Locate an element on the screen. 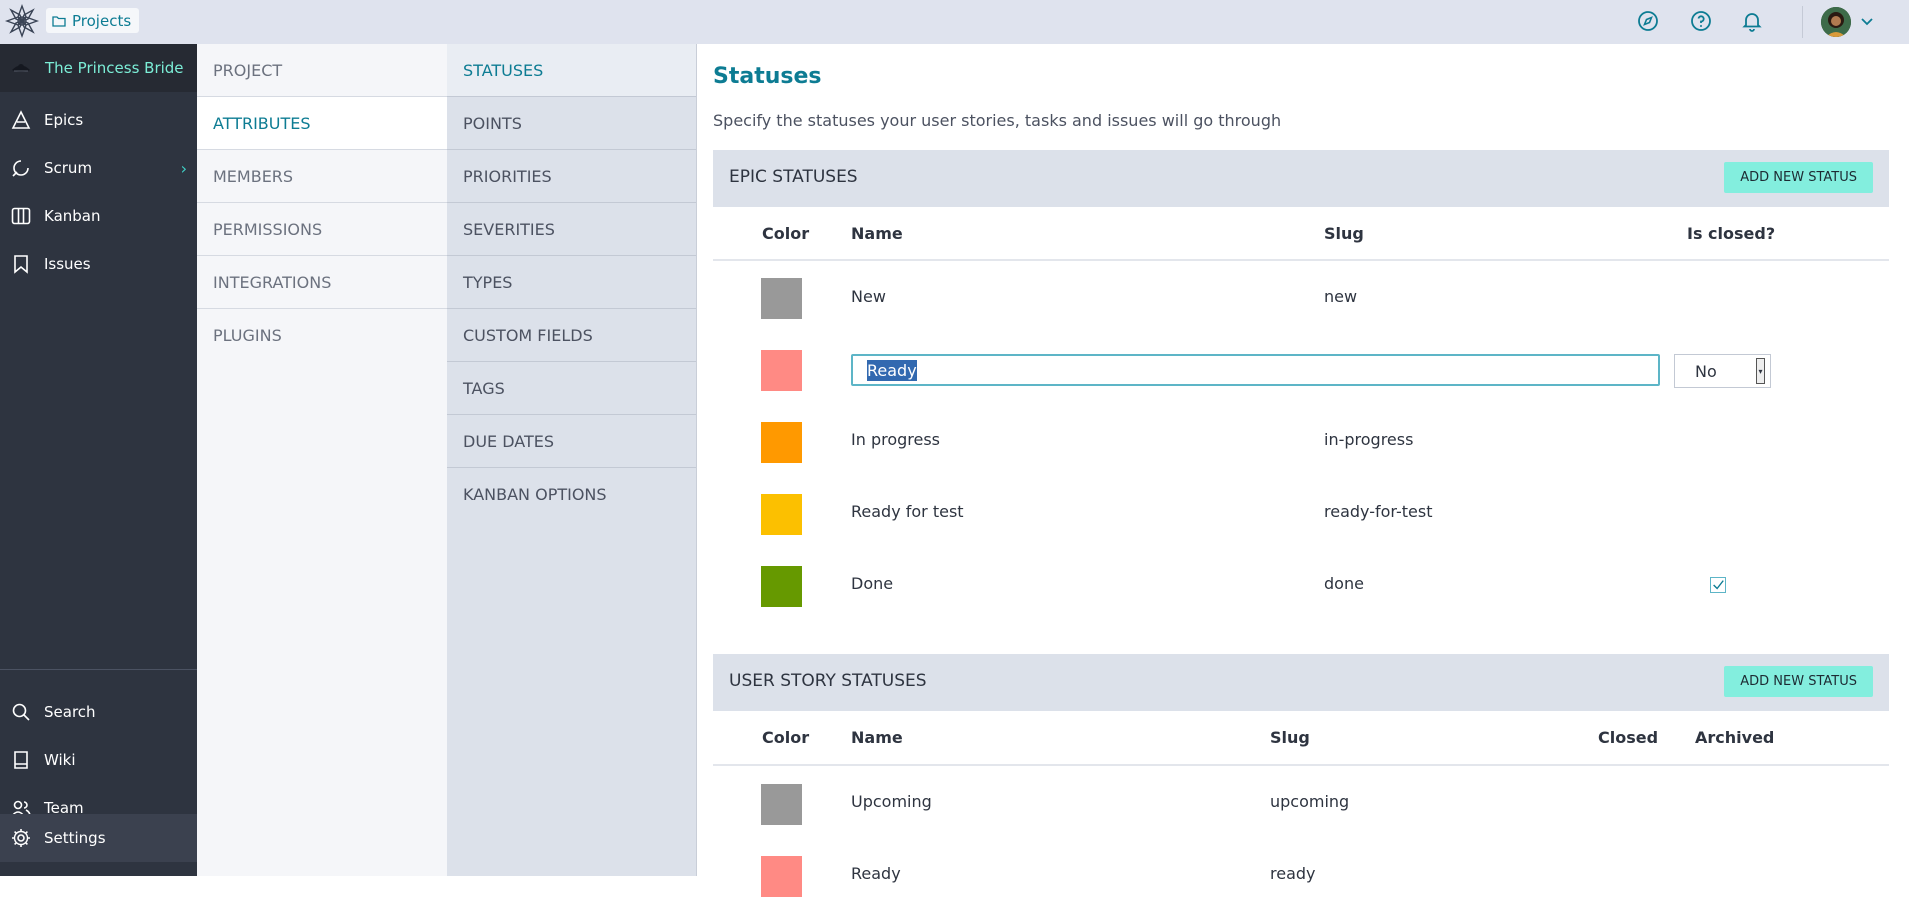 Image resolution: width=1909 pixels, height=897 pixels. status-slug: done is located at coordinates (1344, 583).